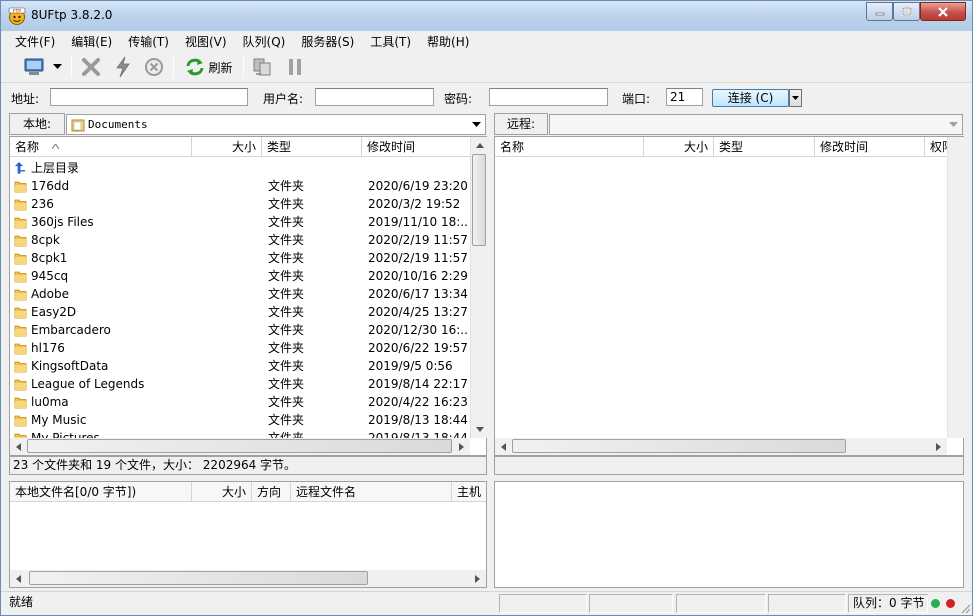 The height and width of the screenshot is (616, 973). I want to click on caret-down-icon, so click(476, 124).